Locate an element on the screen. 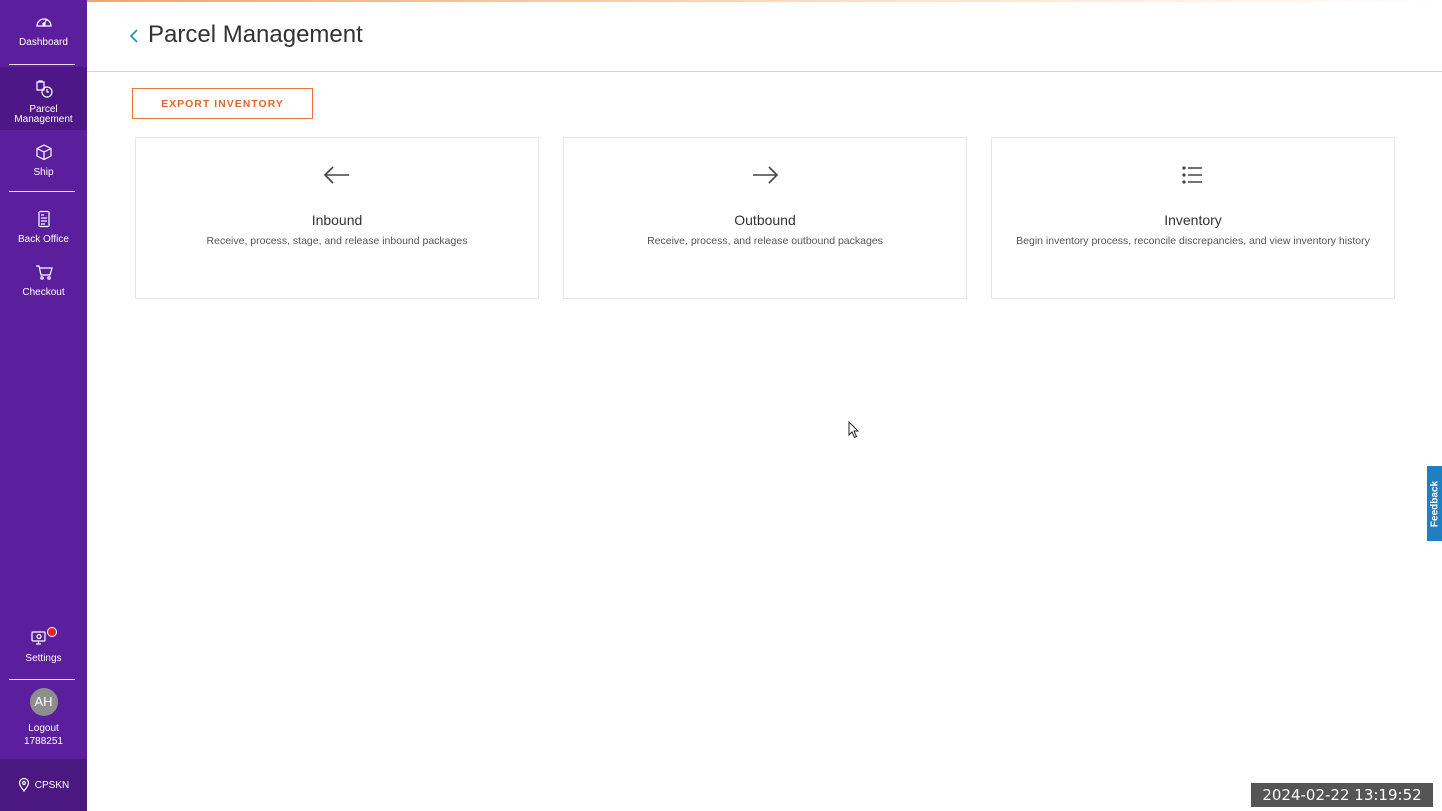 The height and width of the screenshot is (811, 1442). sidebar-item-parcel-management: Parcel Management is located at coordinates (43, 98).